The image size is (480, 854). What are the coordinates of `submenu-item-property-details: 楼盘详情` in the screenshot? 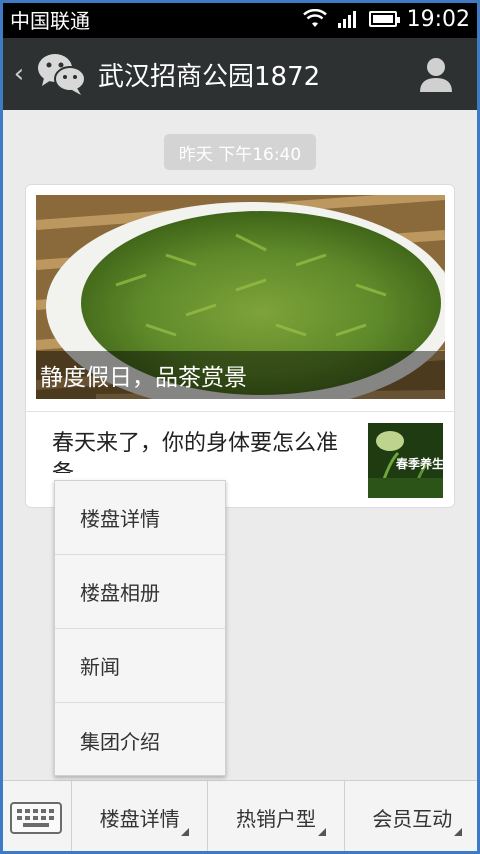 It's located at (140, 518).